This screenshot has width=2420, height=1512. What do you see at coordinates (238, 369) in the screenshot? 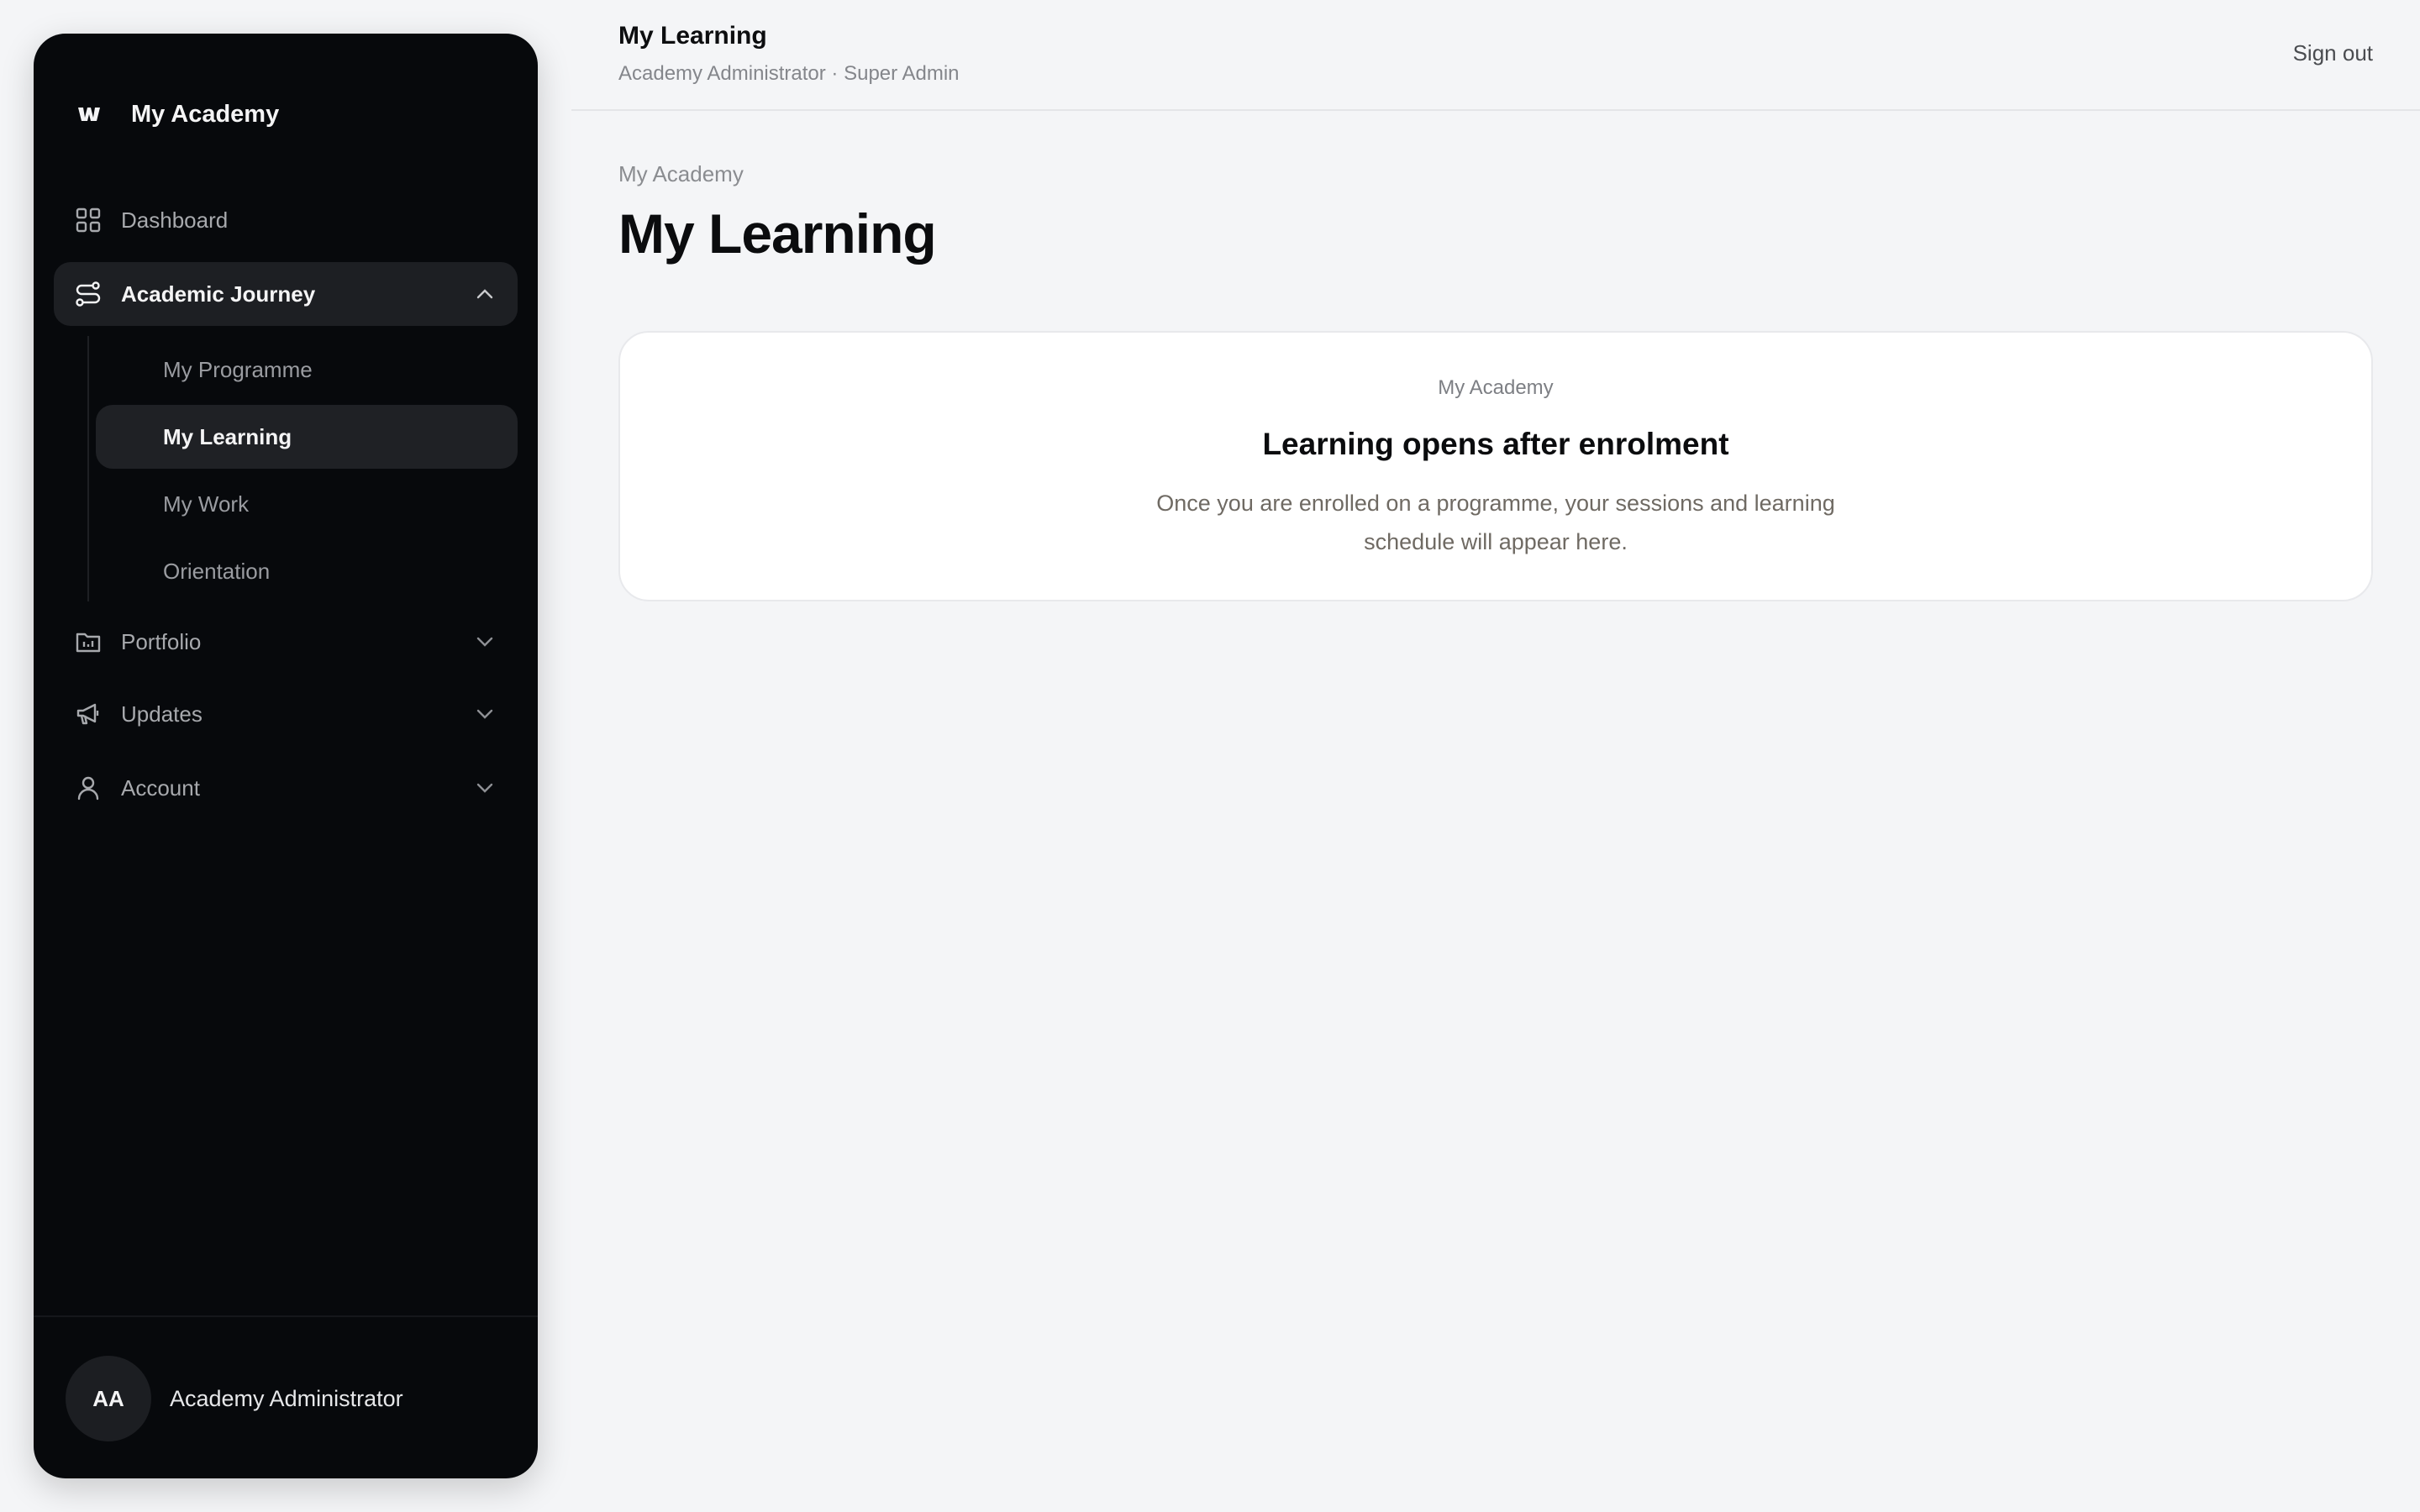
I see `subnav-item-label: My Programme` at bounding box center [238, 369].